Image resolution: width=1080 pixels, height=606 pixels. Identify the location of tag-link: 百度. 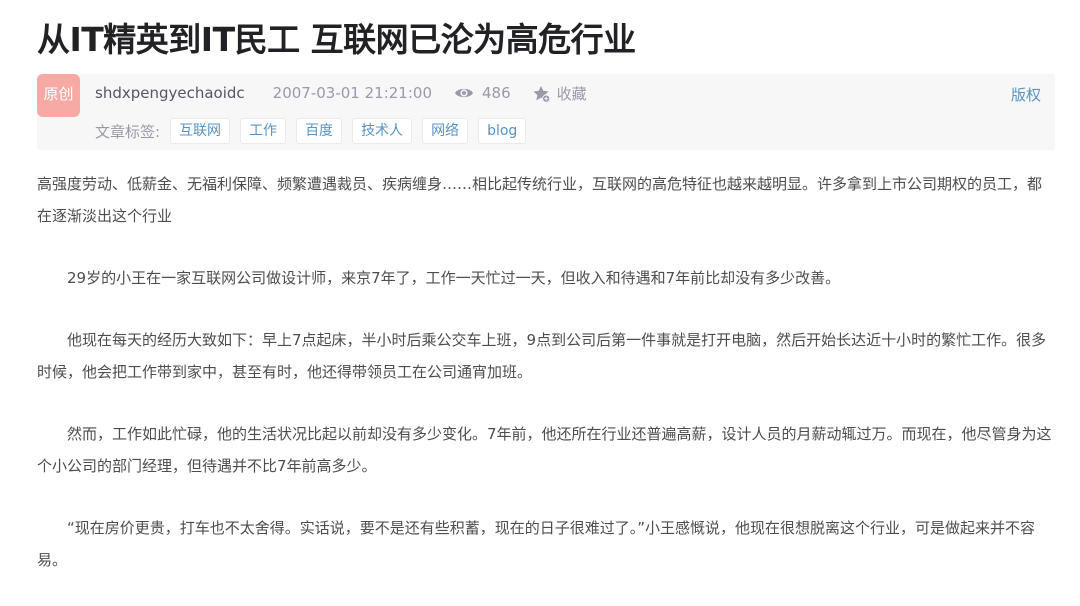
(319, 131).